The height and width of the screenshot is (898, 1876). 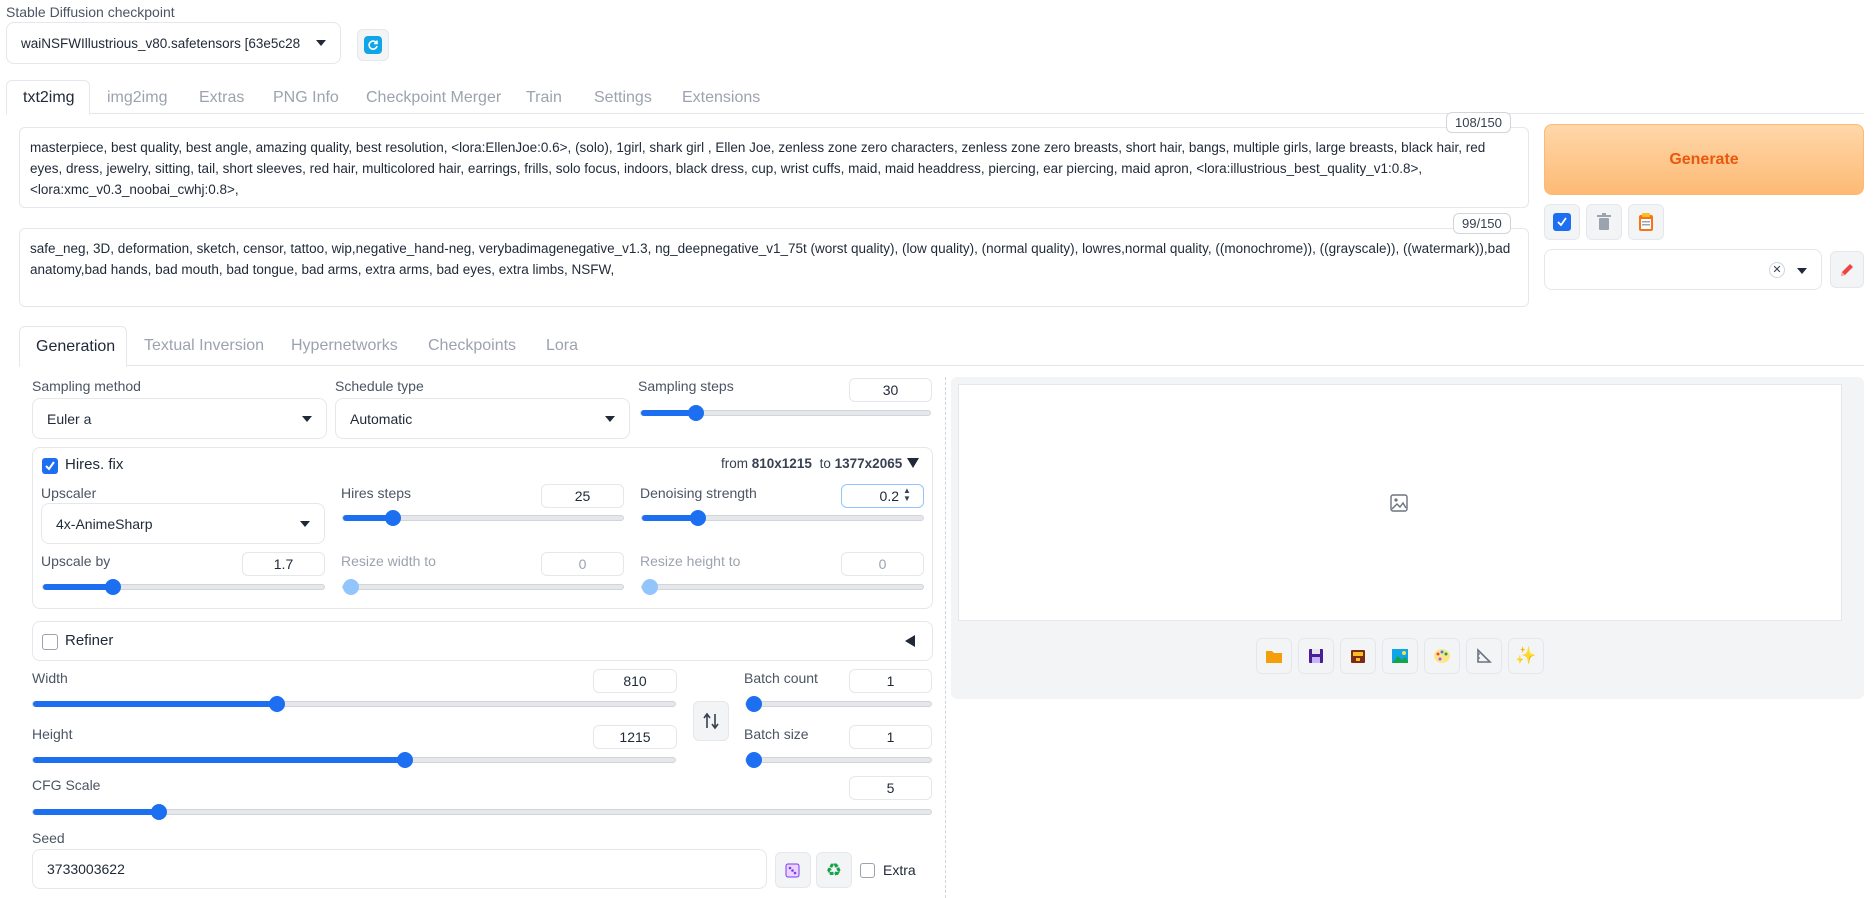 I want to click on resize-height-input: 0, so click(x=882, y=564).